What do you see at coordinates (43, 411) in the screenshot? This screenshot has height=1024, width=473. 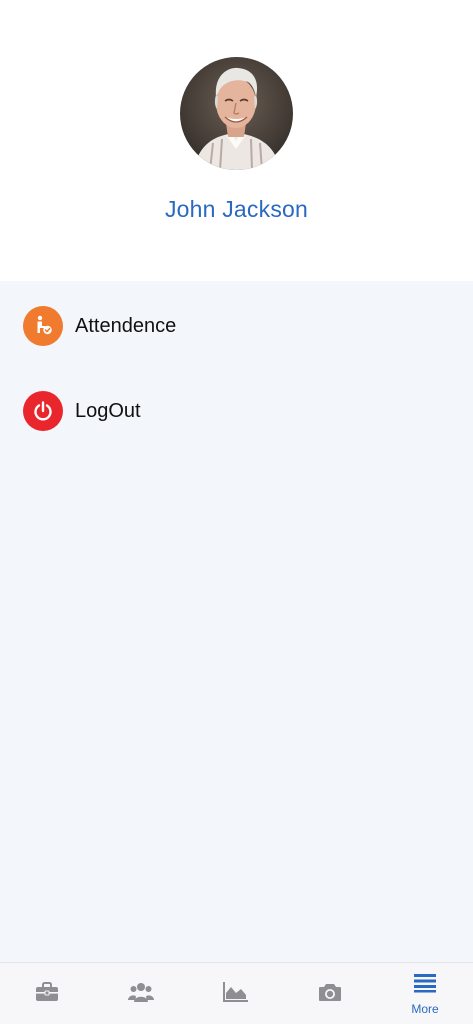 I see `power-icon` at bounding box center [43, 411].